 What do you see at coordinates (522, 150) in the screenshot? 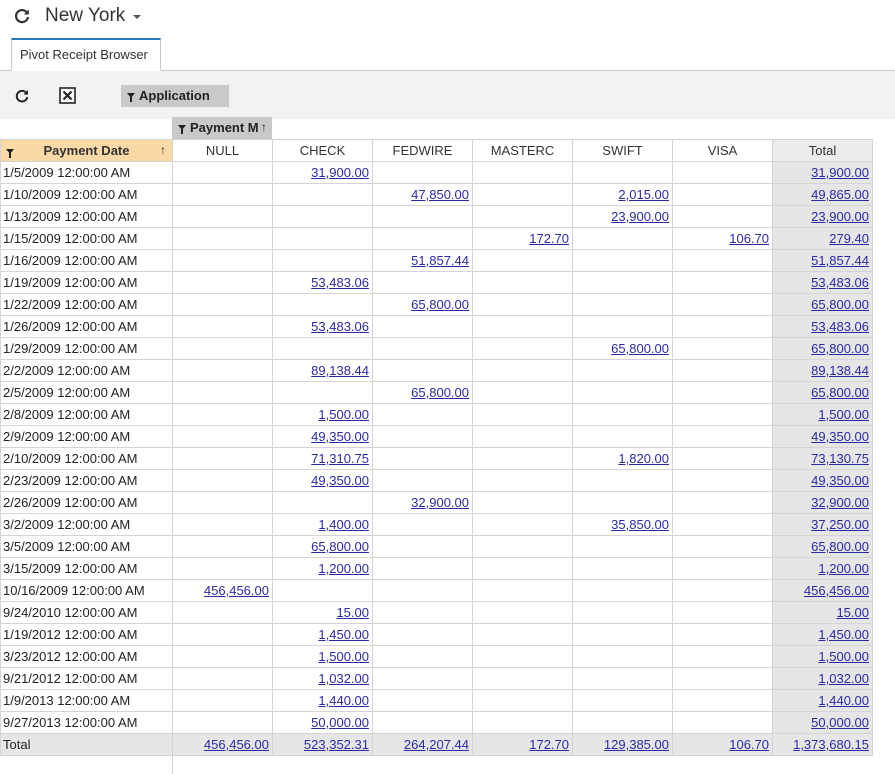
I see `column-header-masterc: MASTERC` at bounding box center [522, 150].